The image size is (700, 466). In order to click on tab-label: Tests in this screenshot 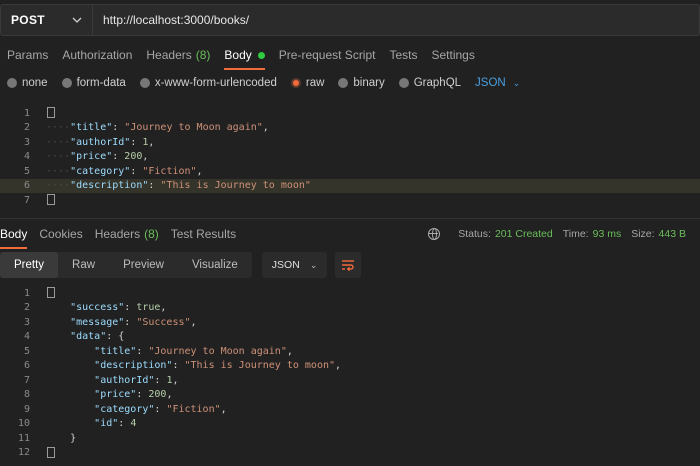, I will do `click(403, 55)`.